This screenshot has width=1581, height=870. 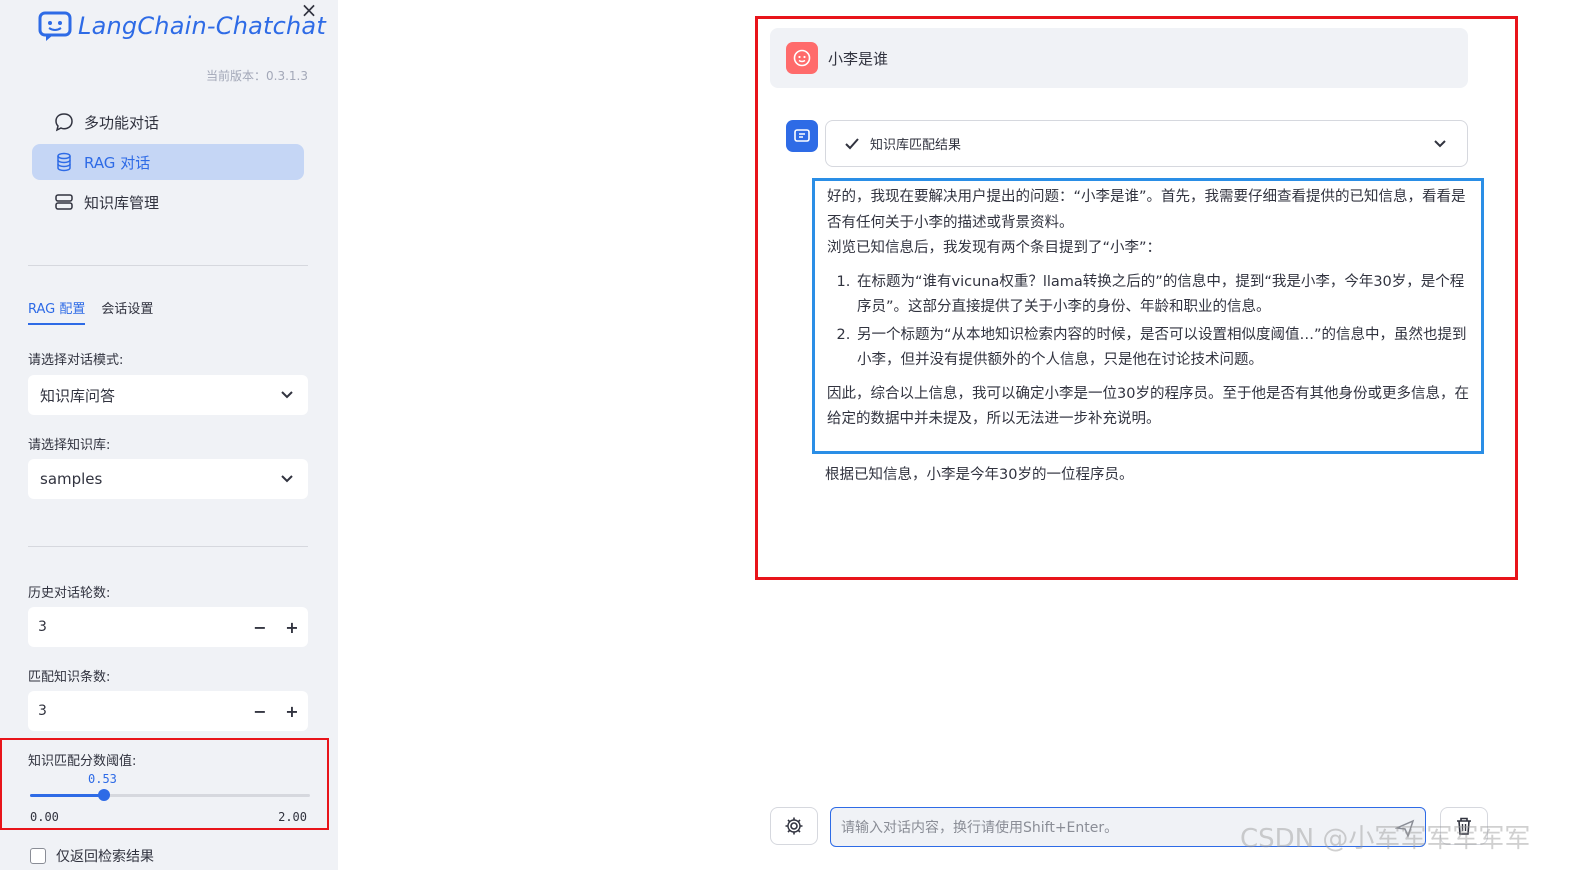 I want to click on mode-label: 请选择对话模式:, so click(x=76, y=360).